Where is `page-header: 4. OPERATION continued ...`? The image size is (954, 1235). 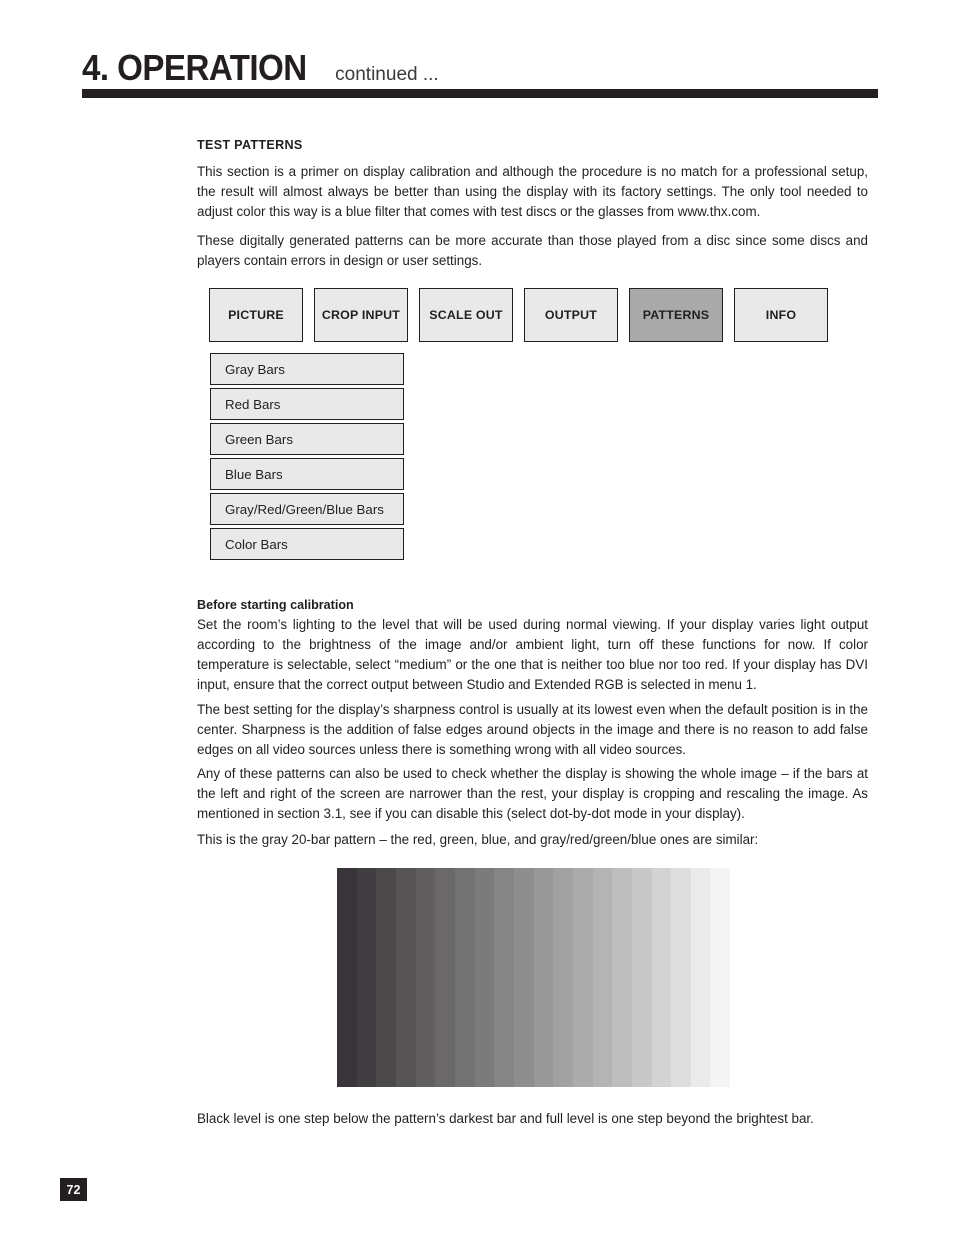
page-header: 4. OPERATION continued ... is located at coordinates (480, 74).